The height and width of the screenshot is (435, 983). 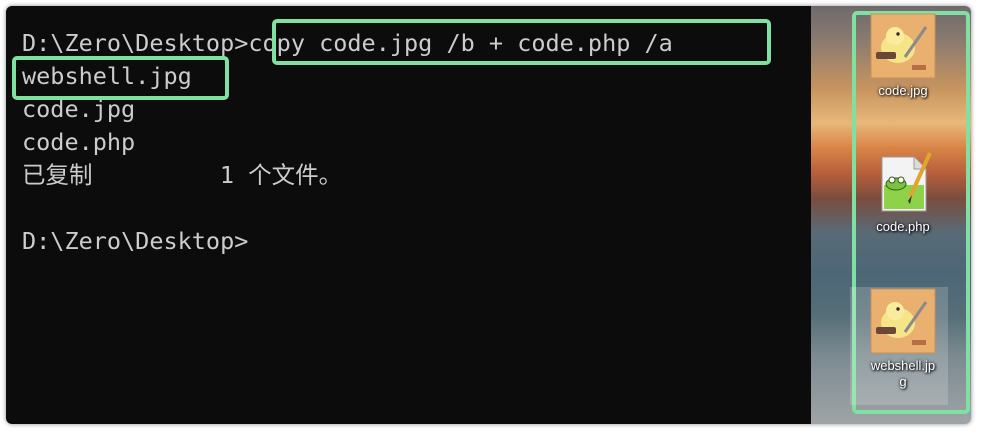 I want to click on icon-label: code.jpg, so click(x=903, y=90).